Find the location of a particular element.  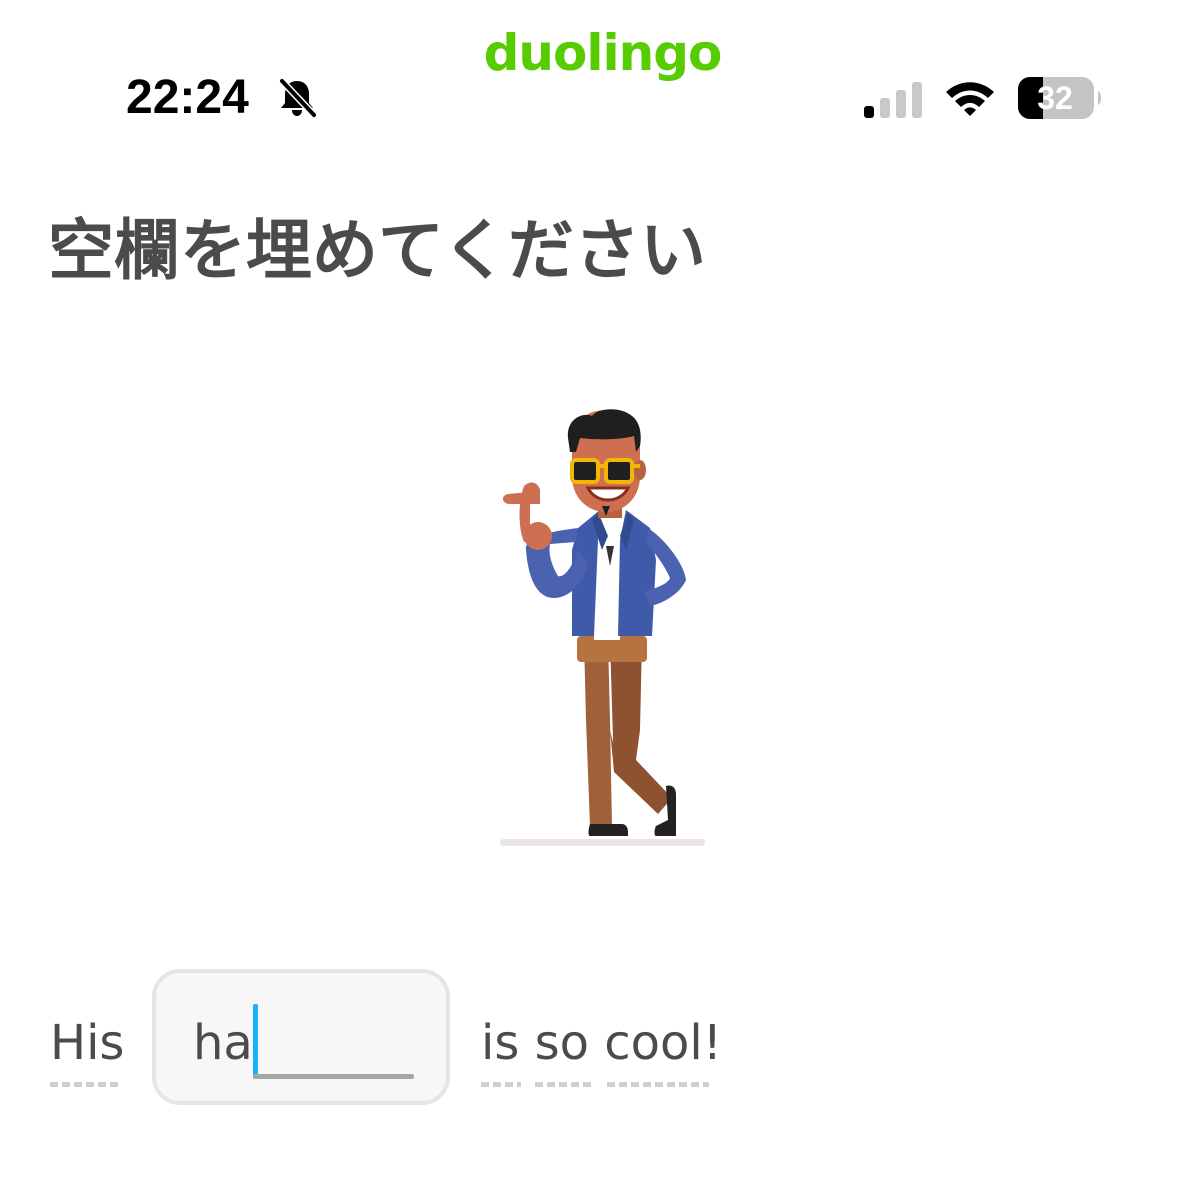

sentence-words-after: is so cool! is located at coordinates (601, 1043).